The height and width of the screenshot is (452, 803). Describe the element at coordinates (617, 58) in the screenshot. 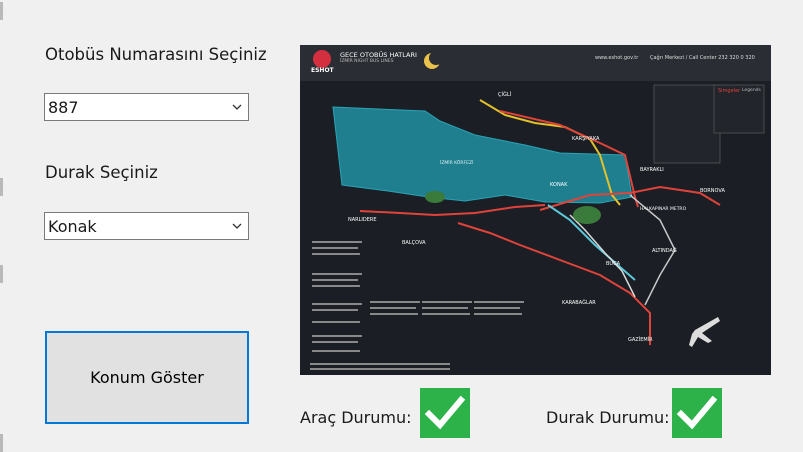

I see `map-website: www.eshot.gov.tr` at that location.